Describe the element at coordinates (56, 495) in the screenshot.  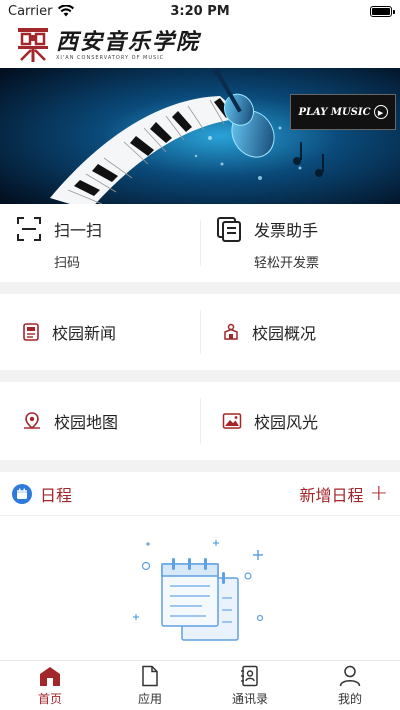
I see `schedule-title: 日程` at that location.